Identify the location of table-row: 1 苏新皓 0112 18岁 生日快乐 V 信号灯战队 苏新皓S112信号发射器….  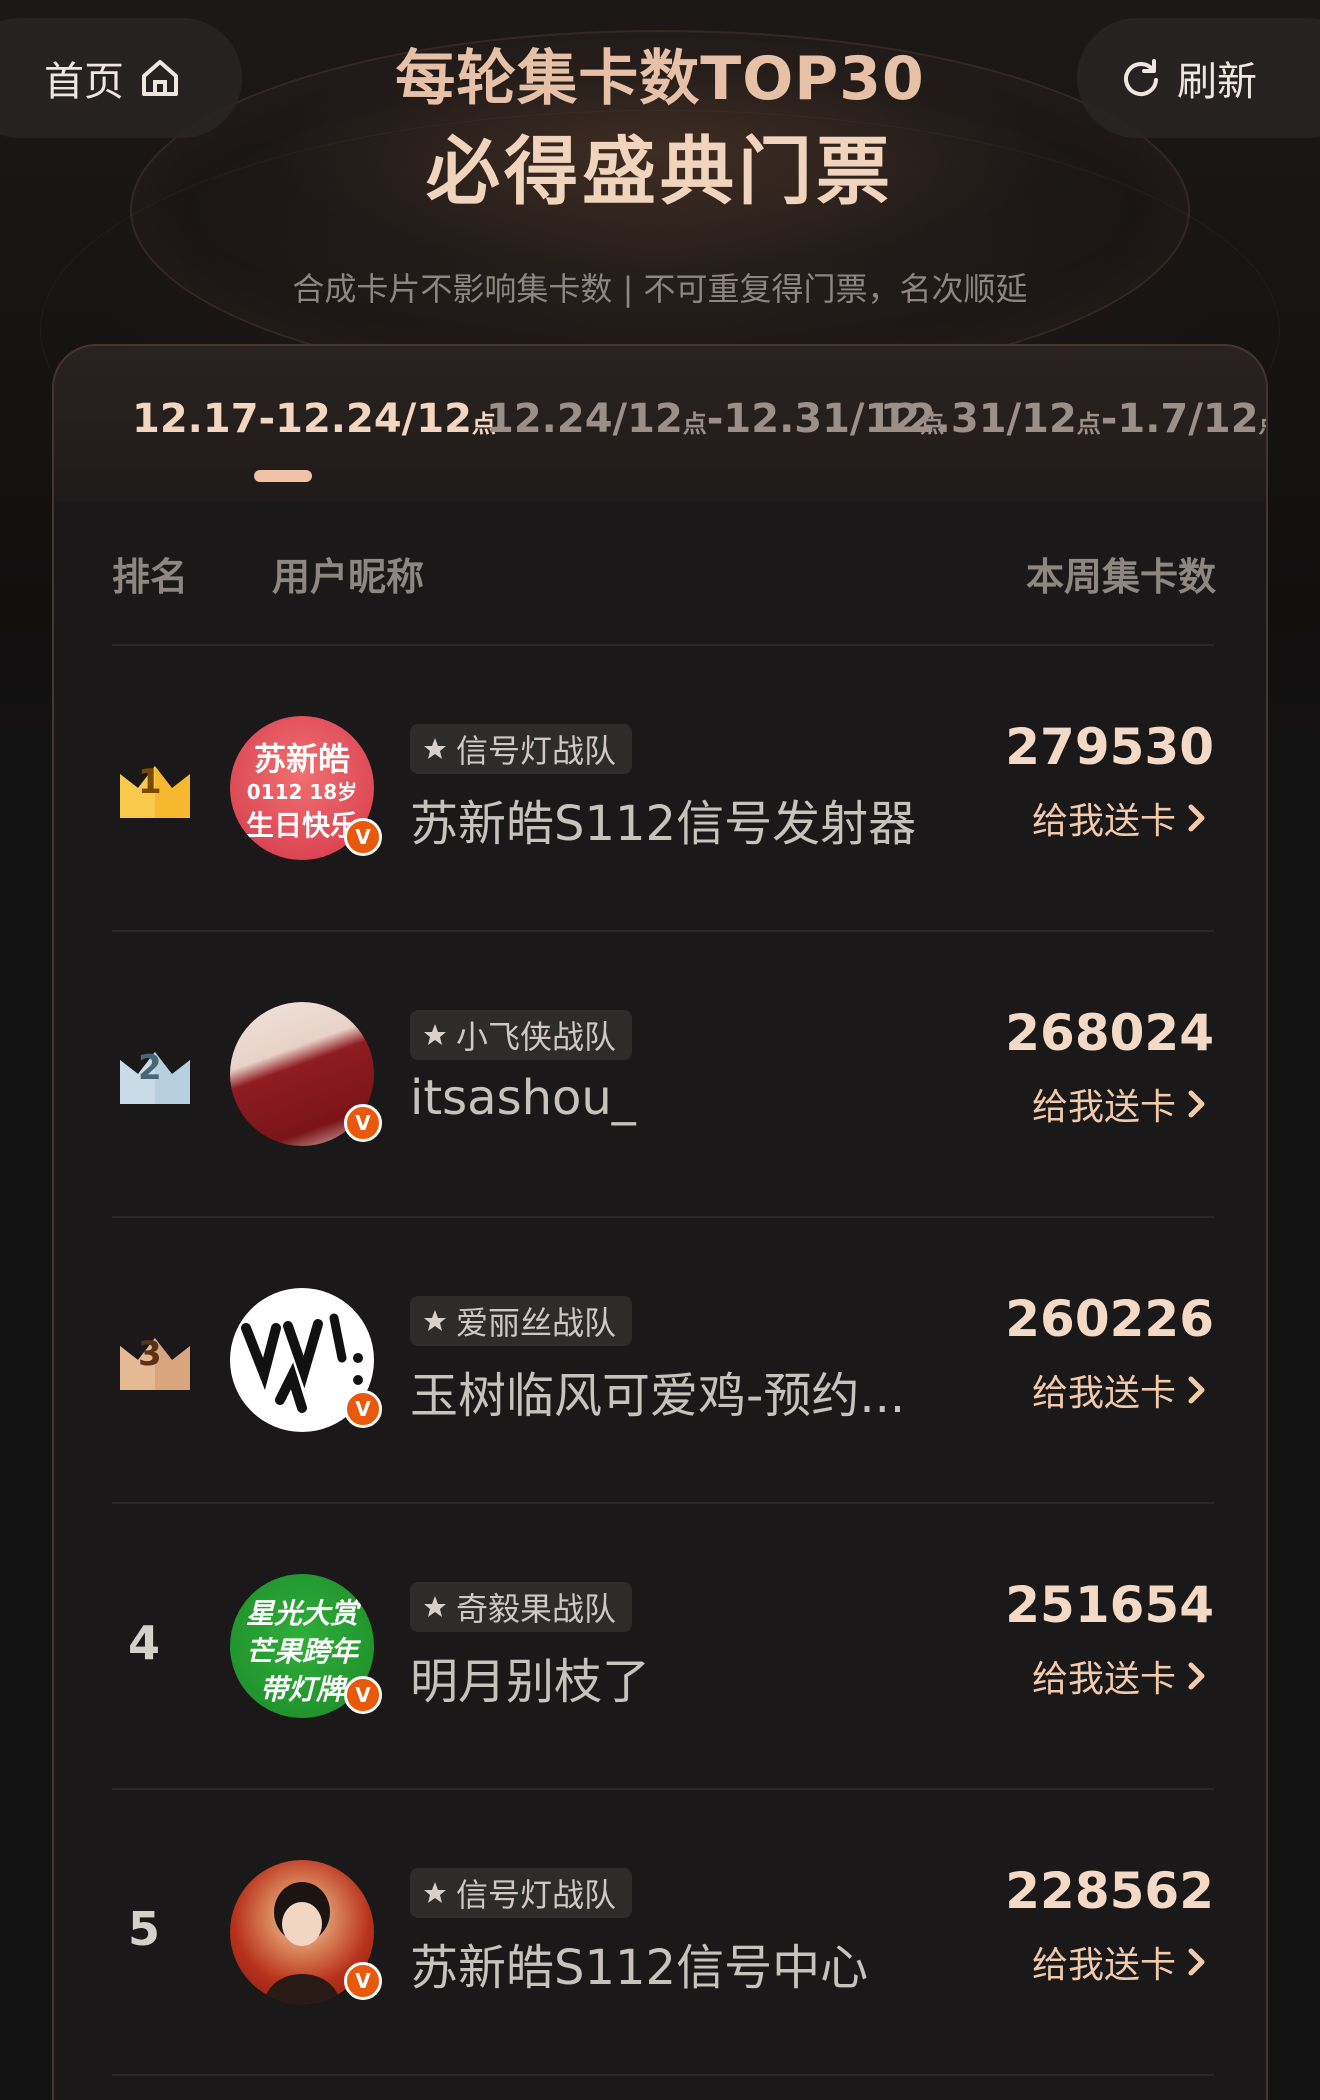
(663, 787).